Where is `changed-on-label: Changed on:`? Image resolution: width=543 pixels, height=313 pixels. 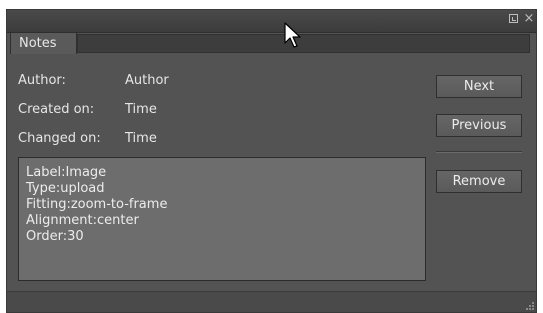 changed-on-label: Changed on: is located at coordinates (59, 138).